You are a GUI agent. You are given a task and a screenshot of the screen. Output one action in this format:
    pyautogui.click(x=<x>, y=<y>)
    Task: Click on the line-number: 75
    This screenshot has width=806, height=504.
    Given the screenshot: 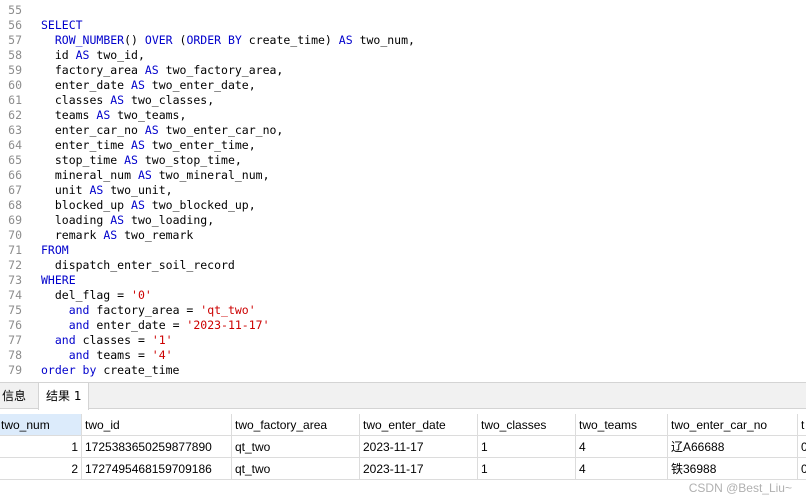 What is the action you would take?
    pyautogui.click(x=15, y=310)
    